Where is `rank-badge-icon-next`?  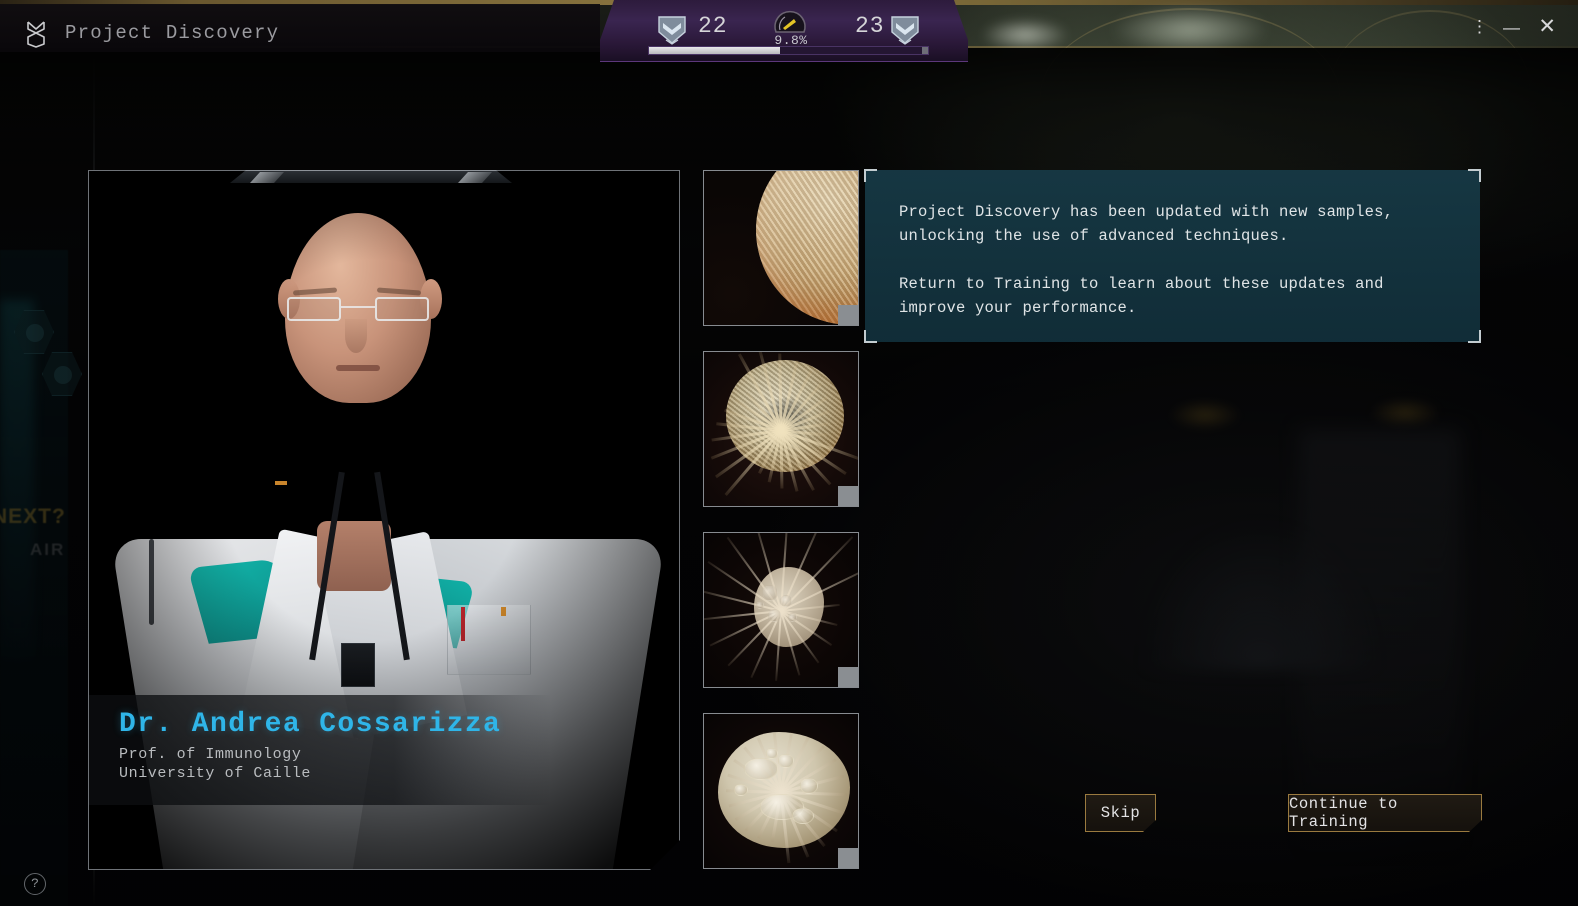
rank-badge-icon-next is located at coordinates (905, 29).